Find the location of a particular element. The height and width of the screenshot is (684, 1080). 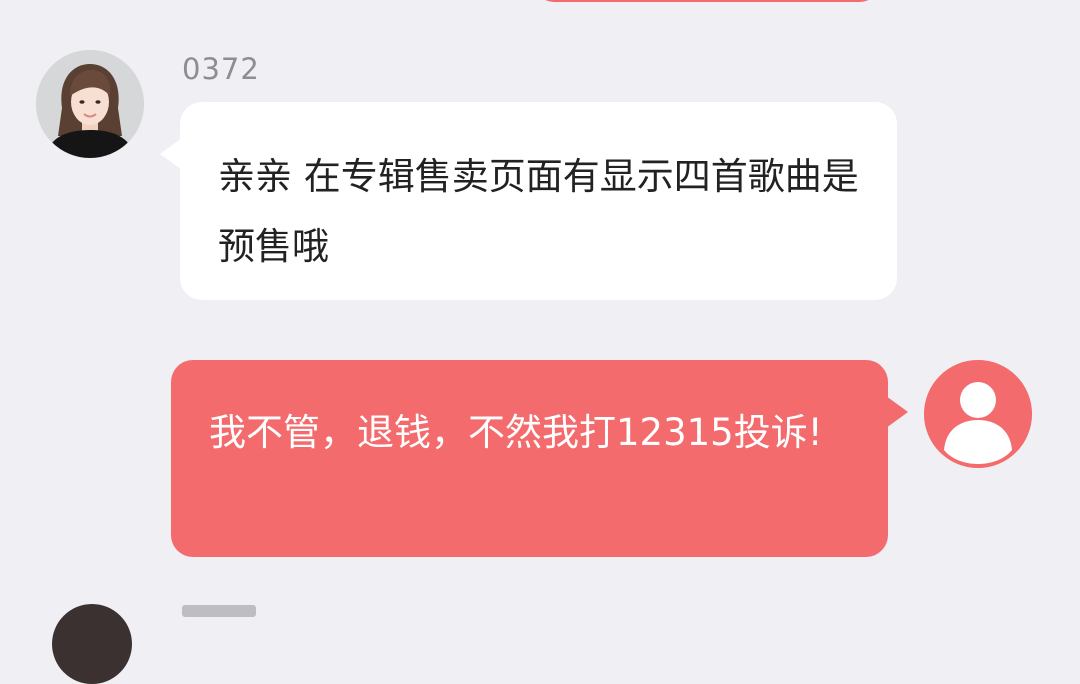

agent-photo-avatar-icon is located at coordinates (90, 104).